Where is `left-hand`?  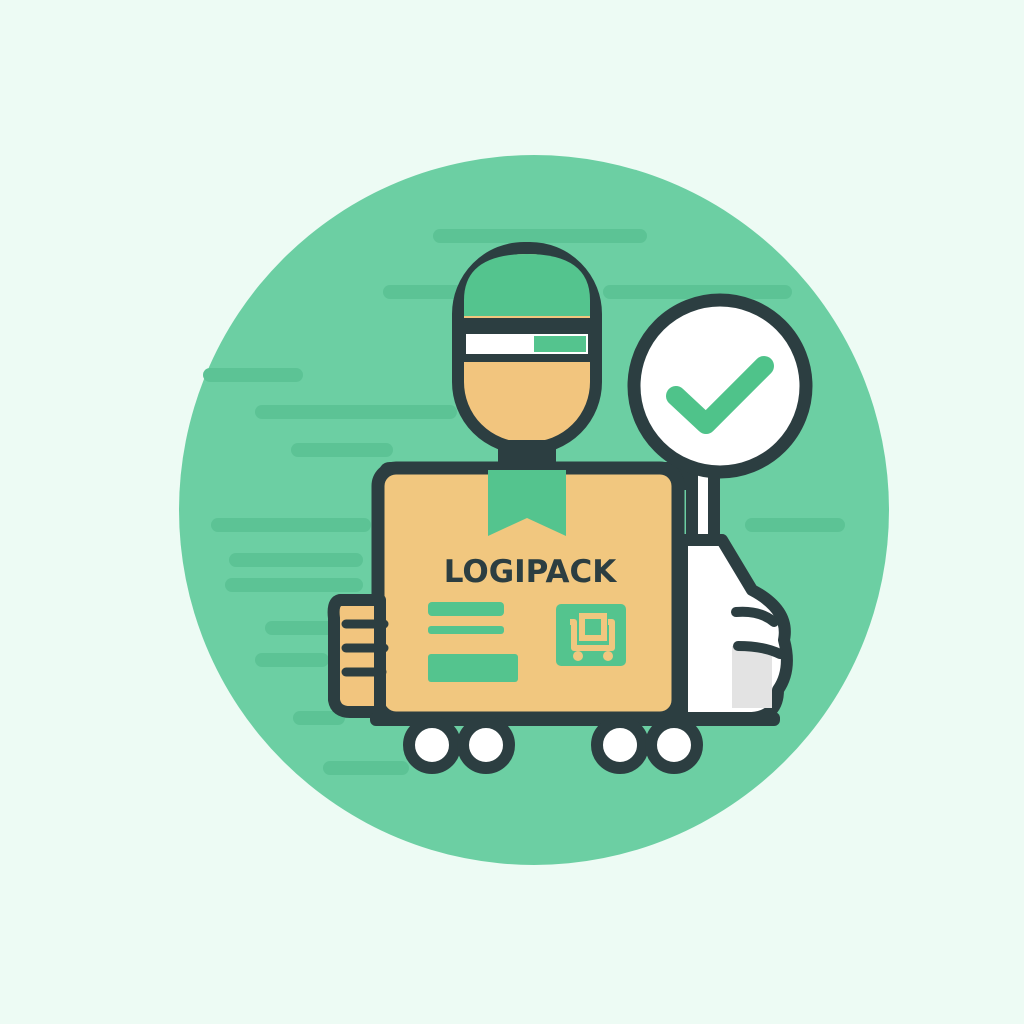
left-hand is located at coordinates (358, 656).